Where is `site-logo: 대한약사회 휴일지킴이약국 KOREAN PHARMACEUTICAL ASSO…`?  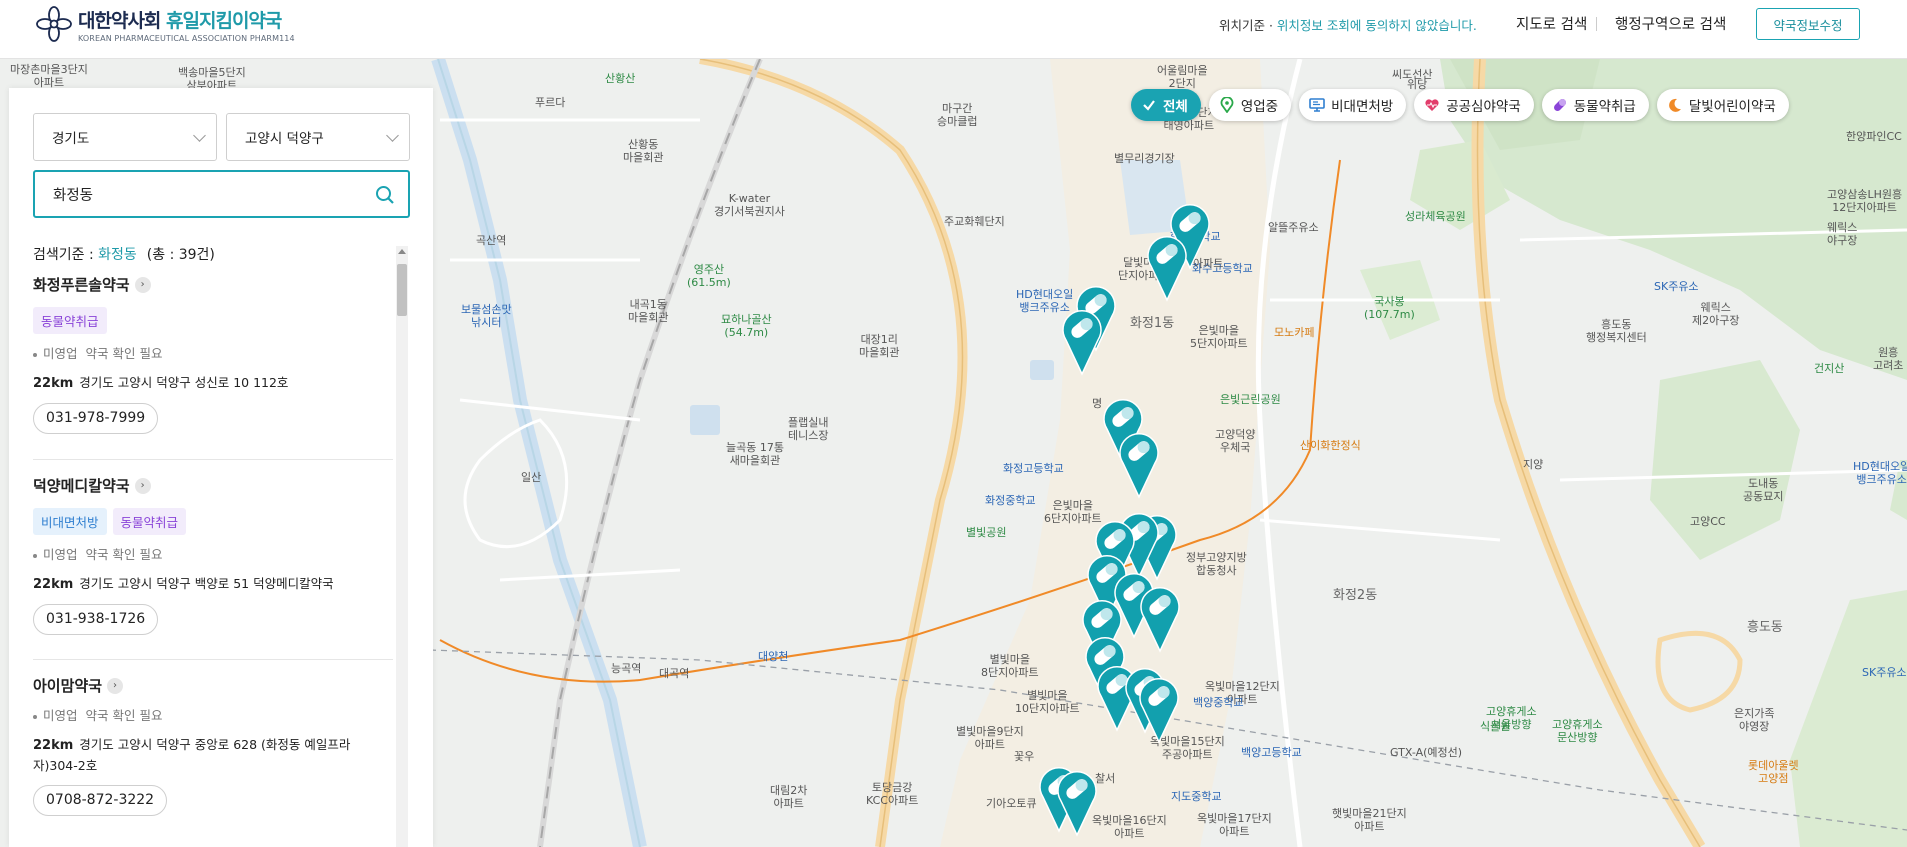 site-logo: 대한약사회 휴일지킴이약국 KOREAN PHARMACEUTICAL ASSO… is located at coordinates (165, 24).